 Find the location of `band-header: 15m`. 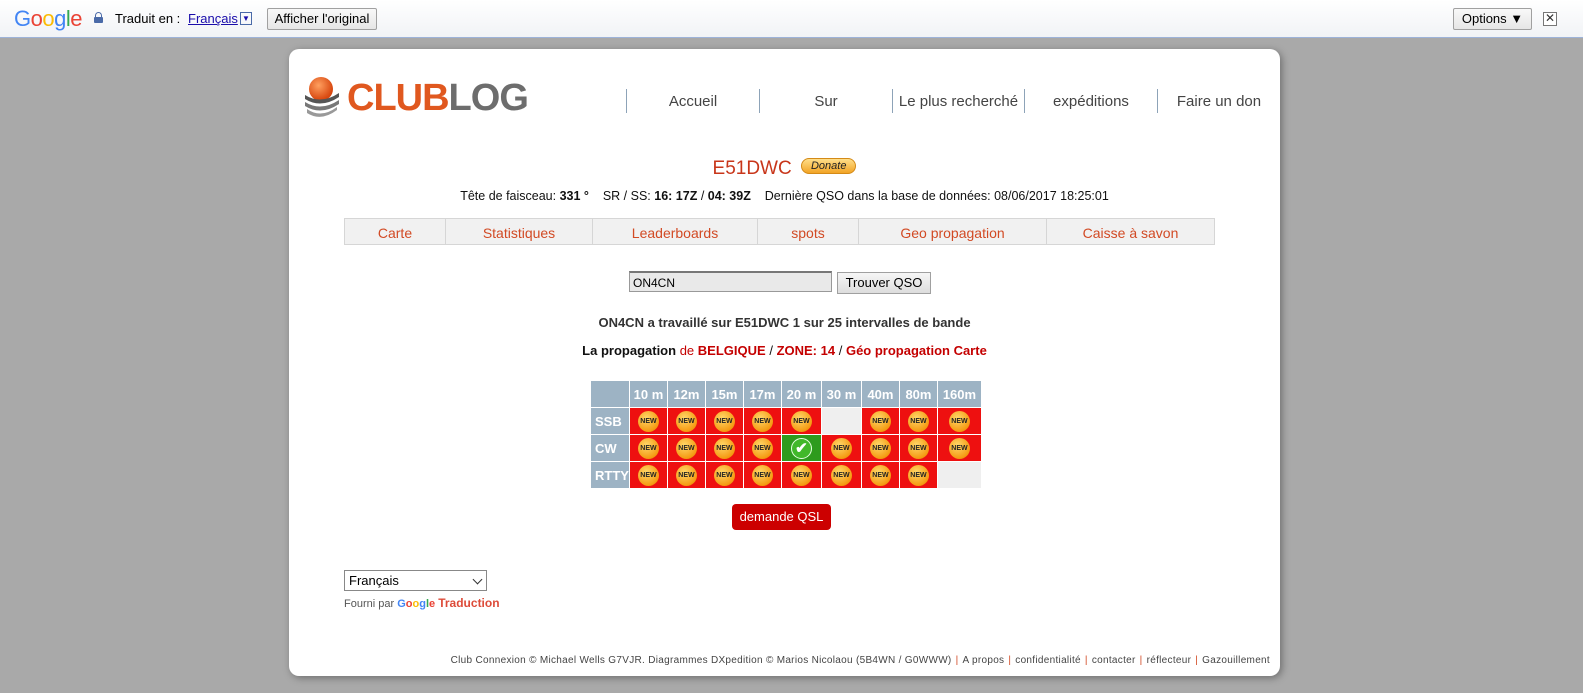

band-header: 15m is located at coordinates (724, 394).